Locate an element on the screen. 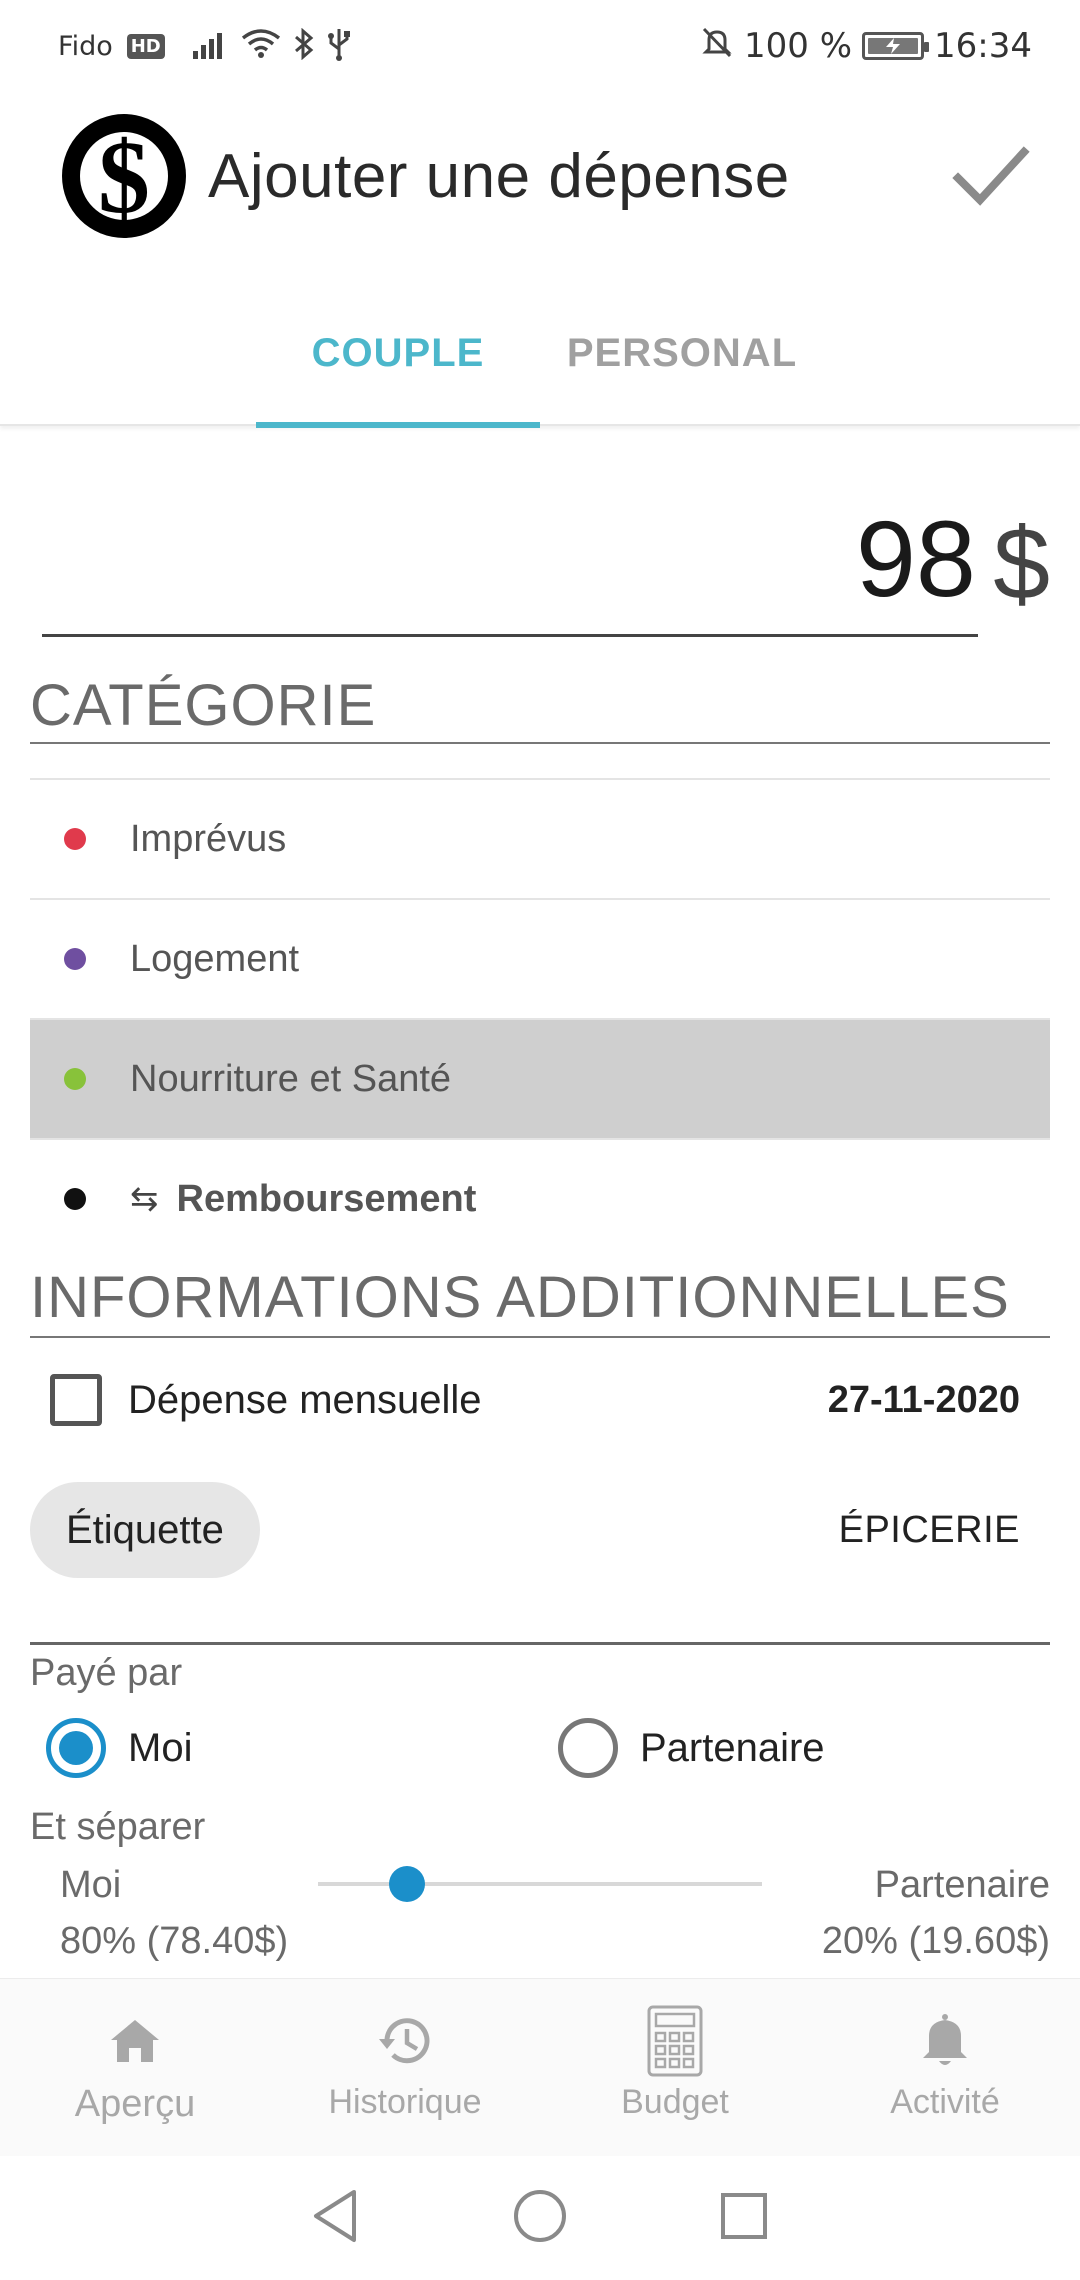  swap-arrows-icon: ⇆ is located at coordinates (144, 1199).